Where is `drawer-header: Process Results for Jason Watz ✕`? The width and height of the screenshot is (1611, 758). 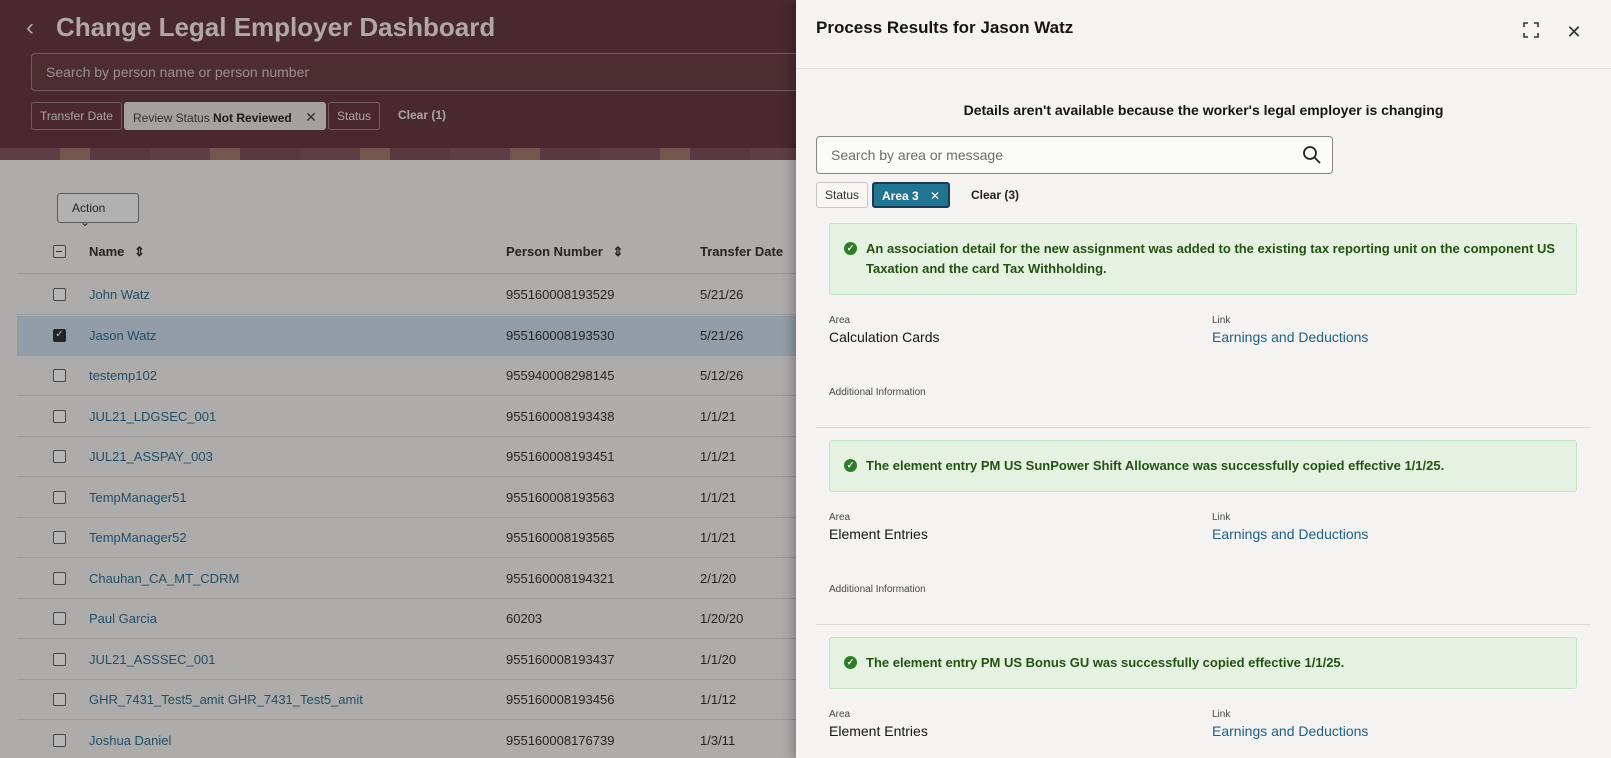 drawer-header: Process Results for Jason Watz ✕ is located at coordinates (1203, 34).